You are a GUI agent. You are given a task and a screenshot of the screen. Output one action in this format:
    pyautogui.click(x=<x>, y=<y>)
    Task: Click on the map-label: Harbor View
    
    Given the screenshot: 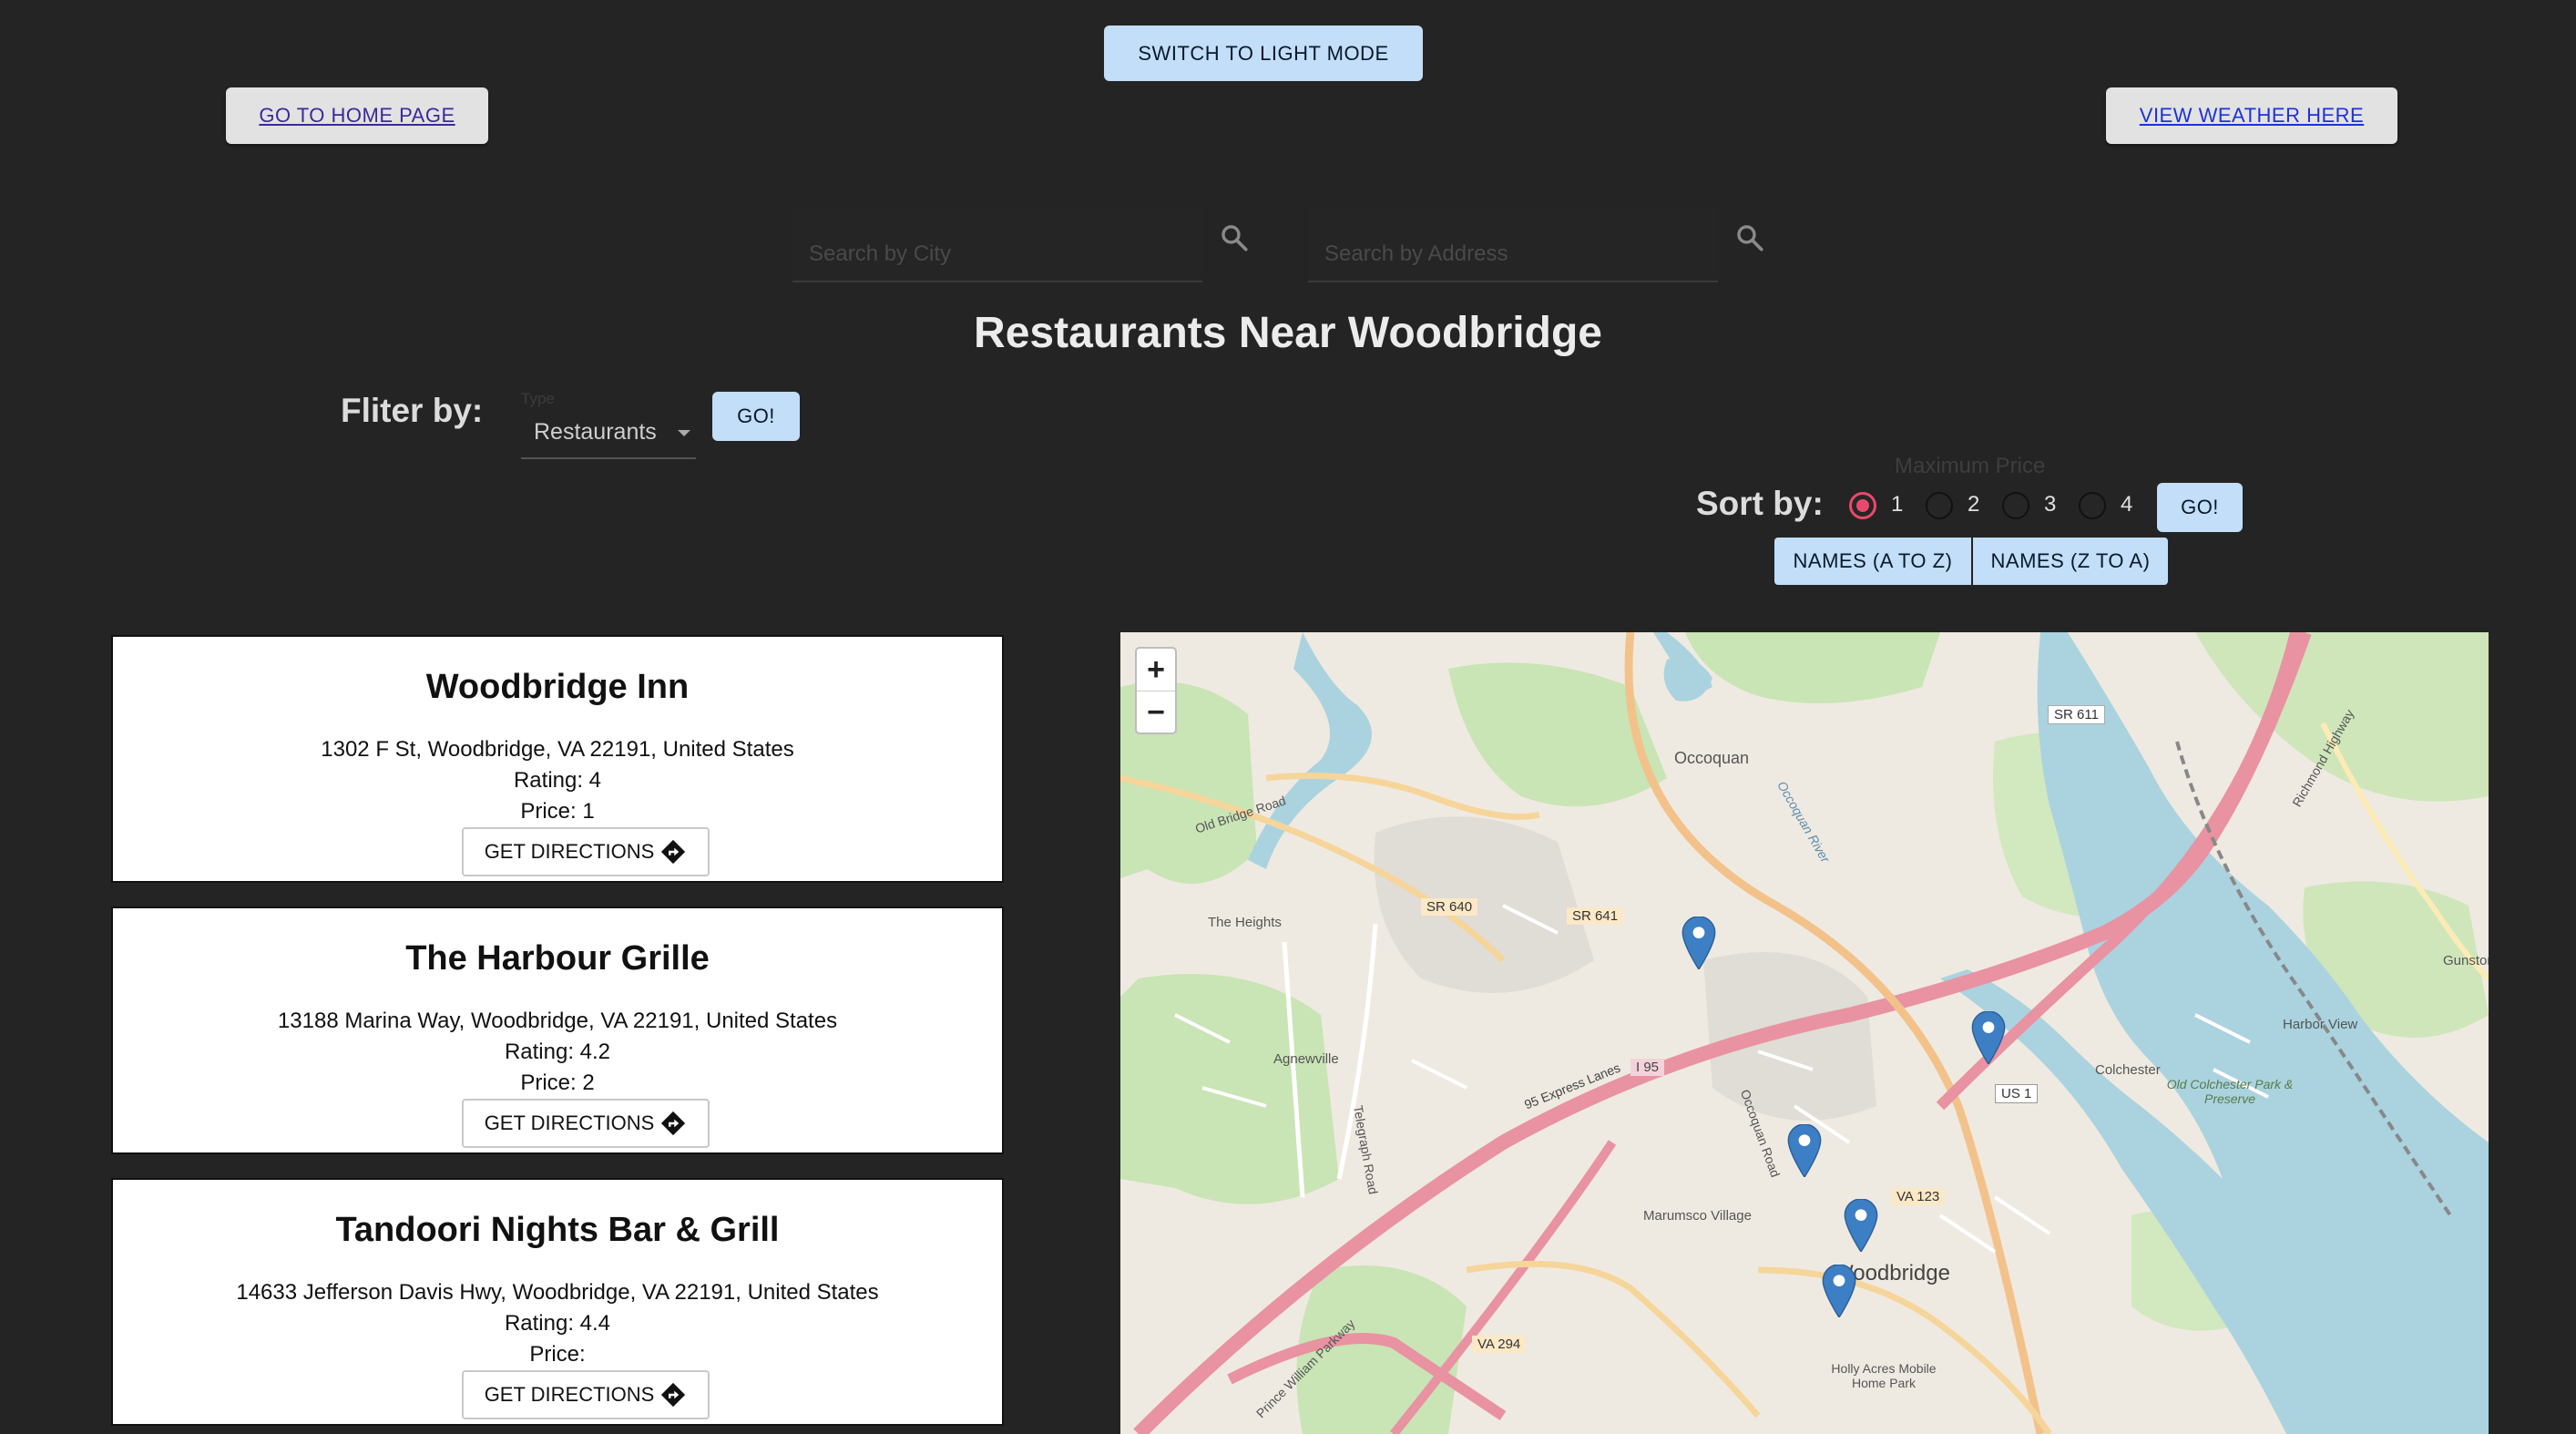 What is the action you would take?
    pyautogui.click(x=2320, y=1024)
    